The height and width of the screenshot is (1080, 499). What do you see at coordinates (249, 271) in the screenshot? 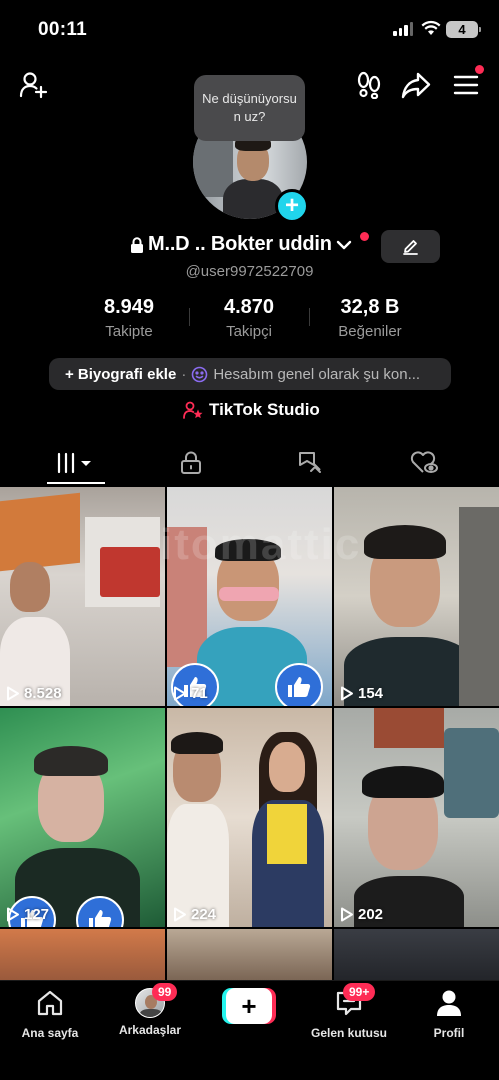
I see `profile-handle: @user9972522709` at bounding box center [249, 271].